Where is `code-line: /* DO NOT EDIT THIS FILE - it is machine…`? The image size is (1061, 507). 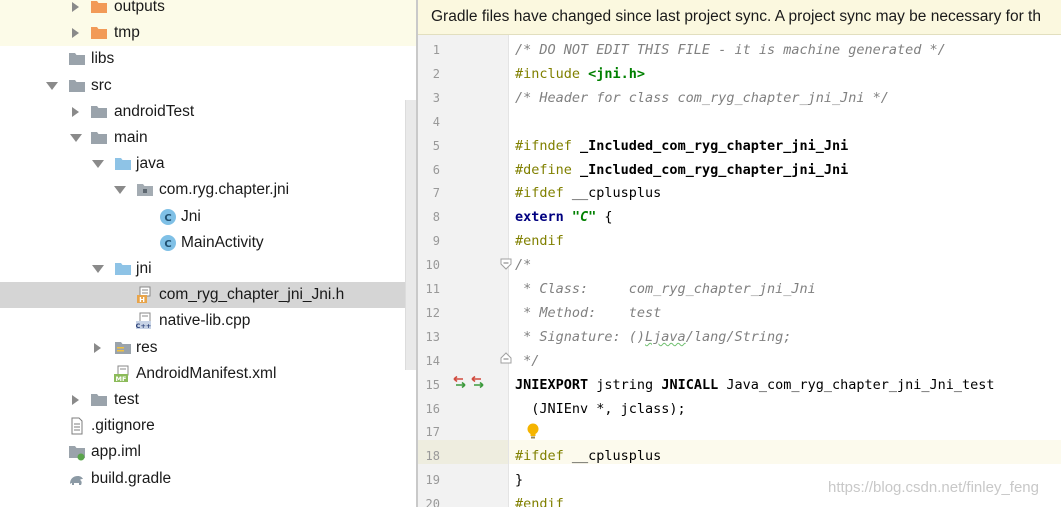
code-line: /* DO NOT EDIT THIS FILE - it is machine… is located at coordinates (730, 50).